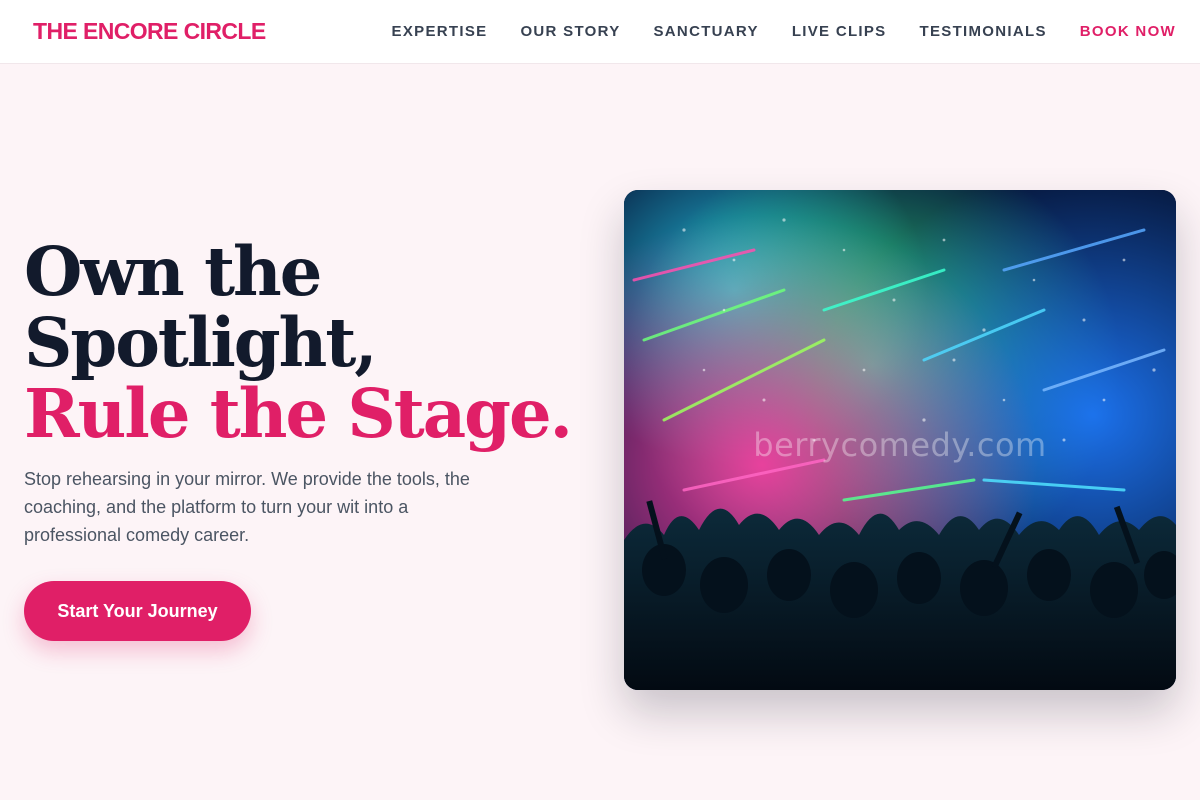 Image resolution: width=1200 pixels, height=800 pixels. Describe the element at coordinates (983, 31) in the screenshot. I see `nav-item-testimonials: TESTIMONIALS` at that location.